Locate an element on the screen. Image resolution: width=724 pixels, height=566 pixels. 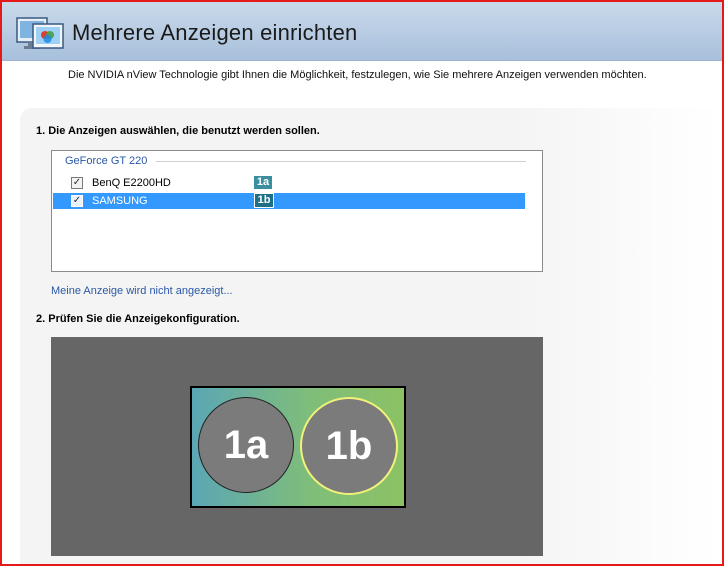
display-row-samsung: ✓ SAMSUNG 1b is located at coordinates (289, 201).